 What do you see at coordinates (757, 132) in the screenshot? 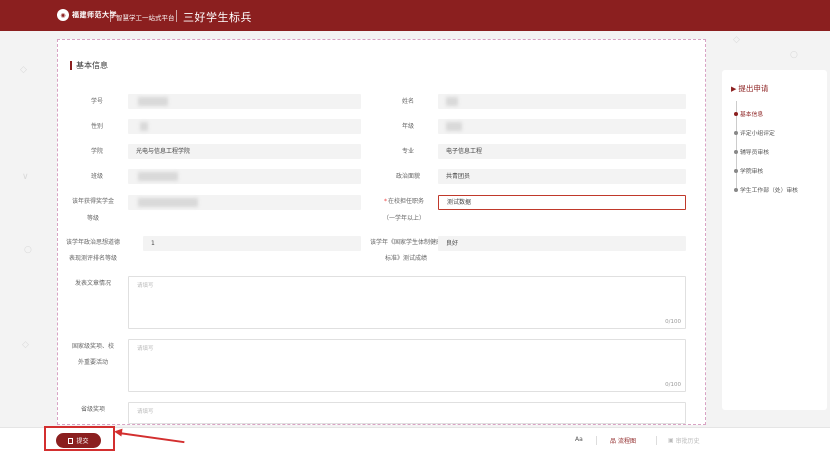
I see `sidenav-item-committee-review: 评定小组评定` at bounding box center [757, 132].